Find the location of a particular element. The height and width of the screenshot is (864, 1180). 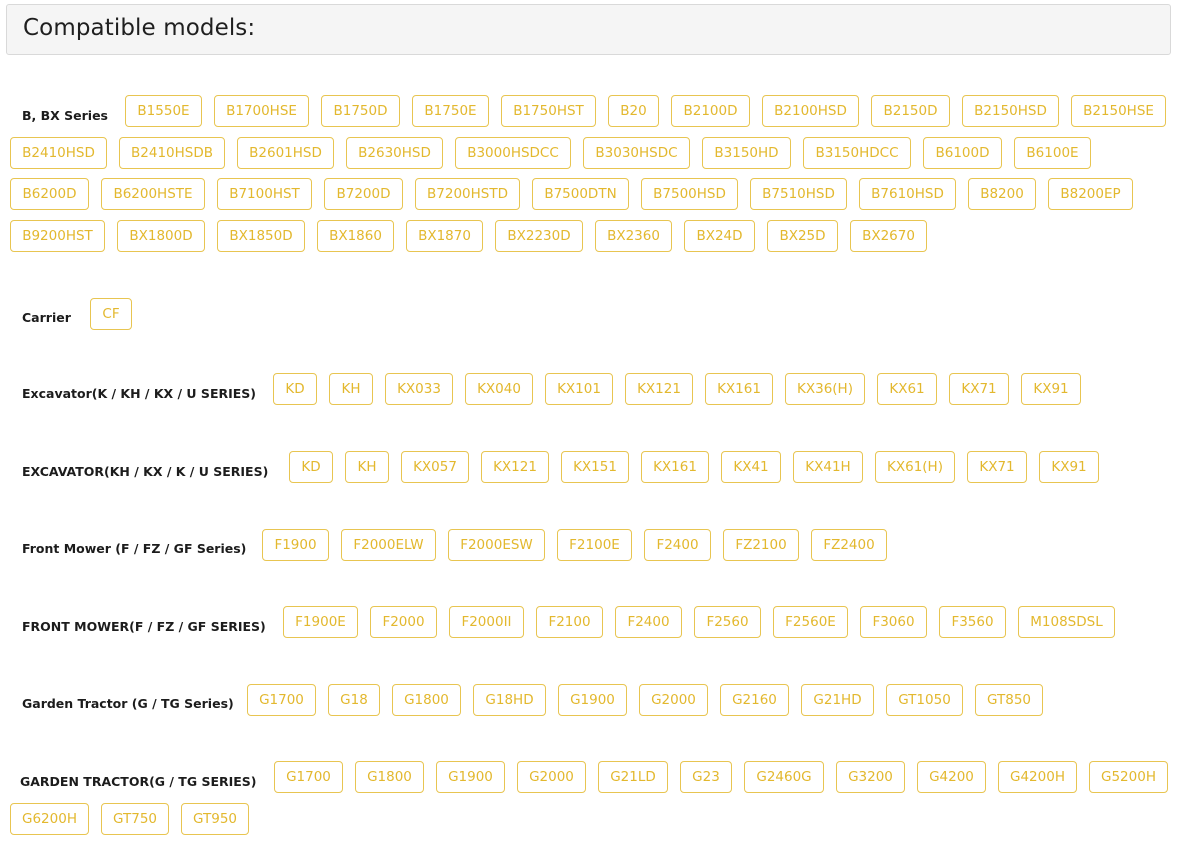

model-tag: B7500HSD is located at coordinates (689, 194).